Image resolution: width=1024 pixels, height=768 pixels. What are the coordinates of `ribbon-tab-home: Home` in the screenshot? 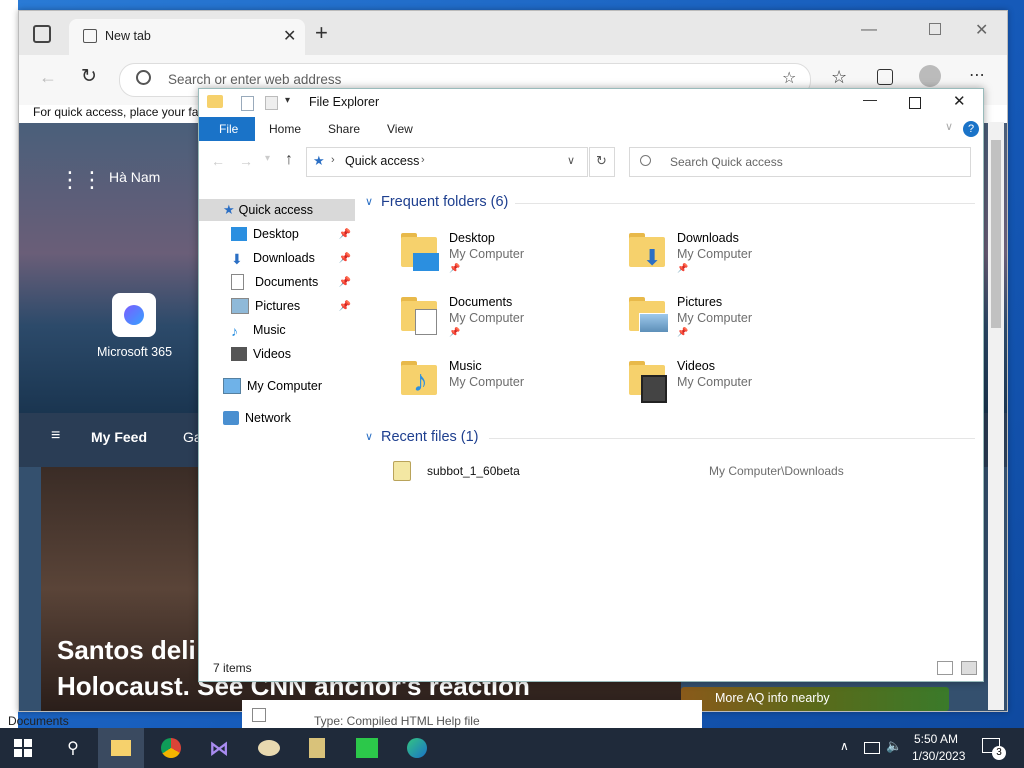 It's located at (285, 129).